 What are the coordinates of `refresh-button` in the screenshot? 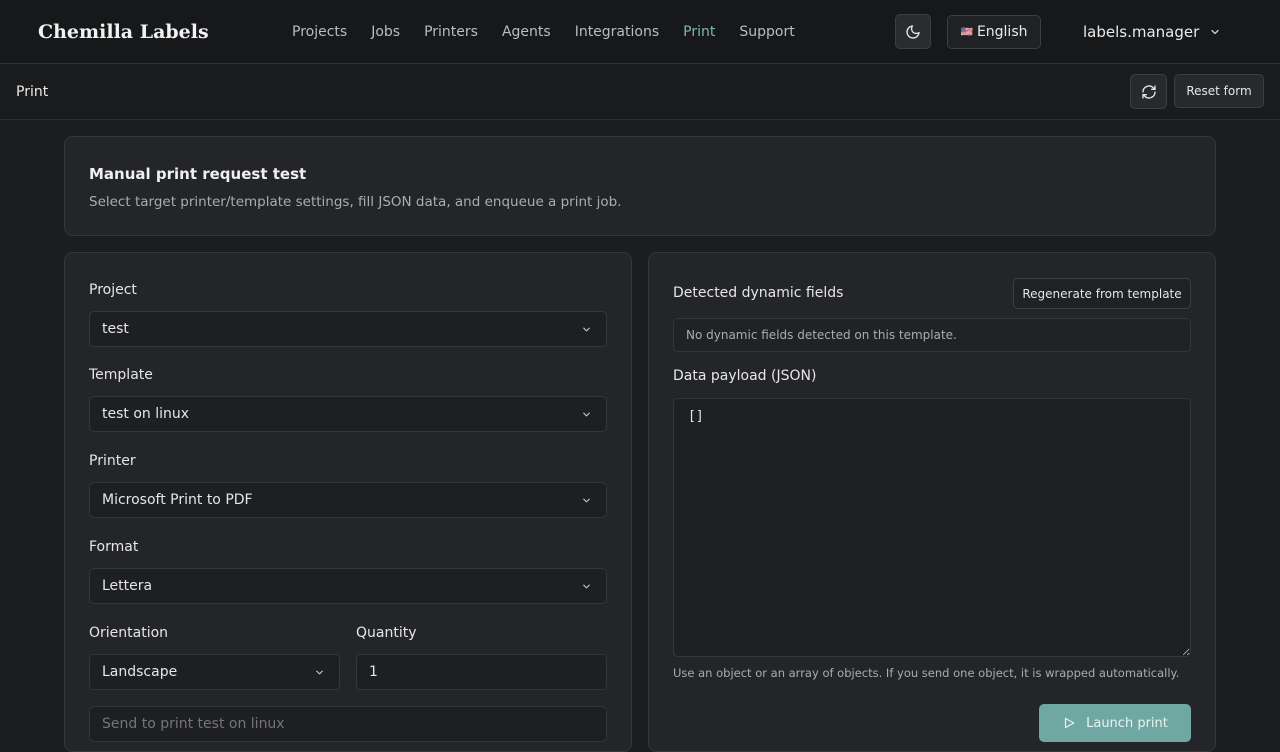 It's located at (1148, 91).